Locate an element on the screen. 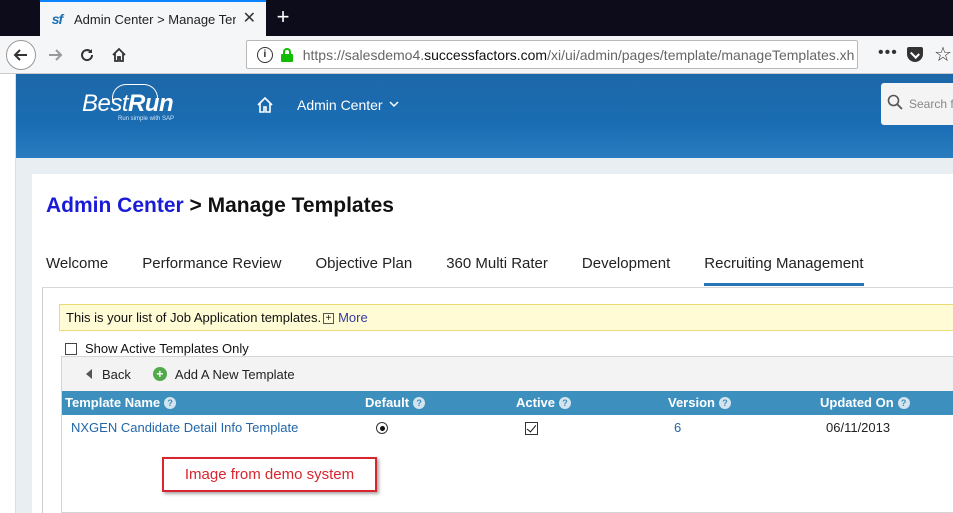 The width and height of the screenshot is (953, 513). admin-center-menu: Admin Center is located at coordinates (348, 105).